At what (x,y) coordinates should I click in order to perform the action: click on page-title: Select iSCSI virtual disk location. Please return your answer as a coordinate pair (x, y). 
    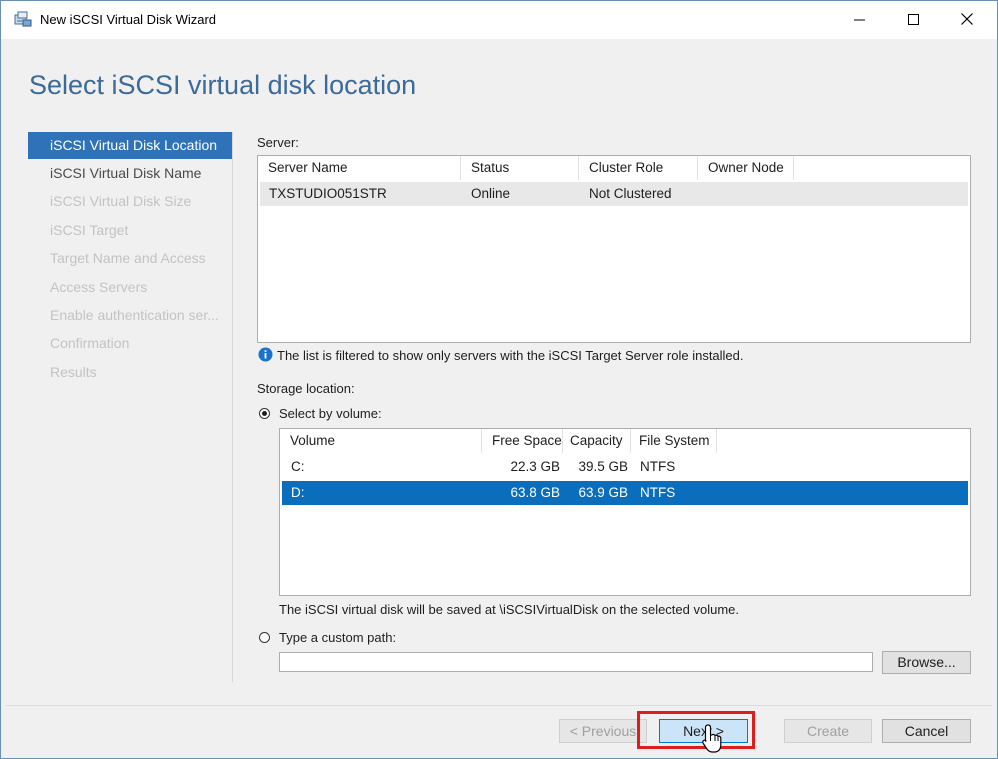
    Looking at the image, I should click on (223, 85).